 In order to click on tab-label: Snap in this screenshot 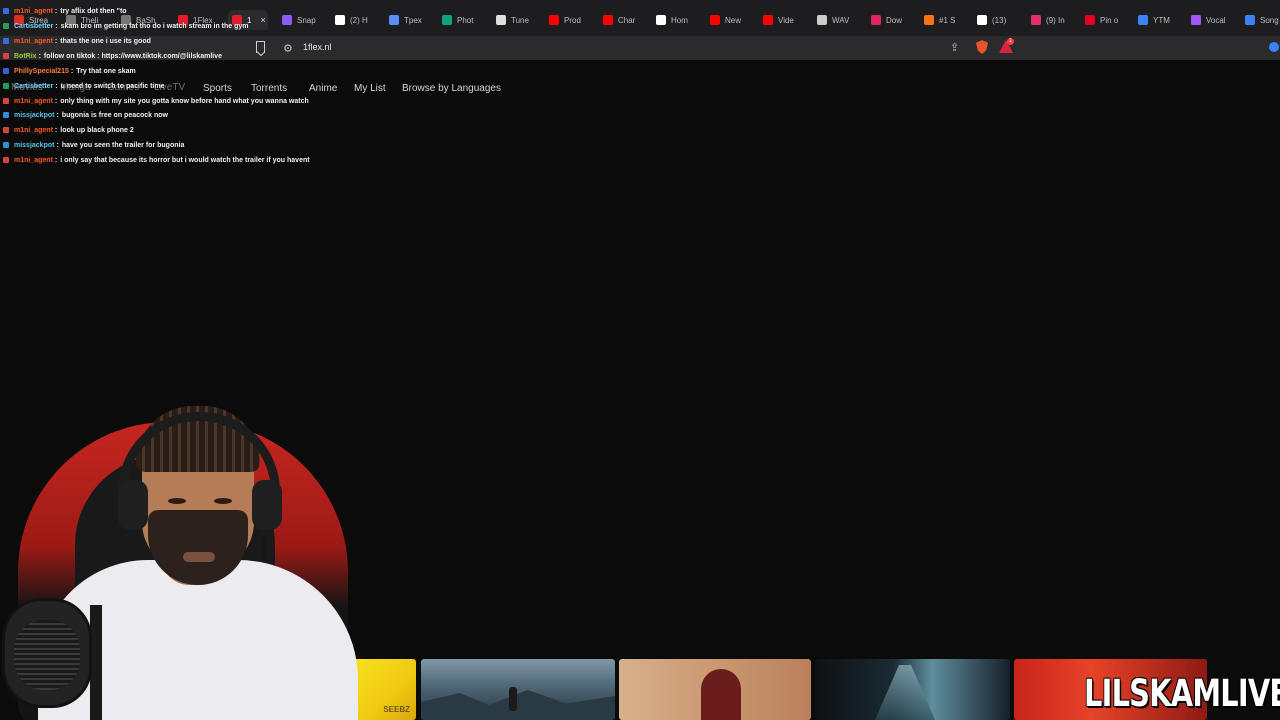, I will do `click(306, 20)`.